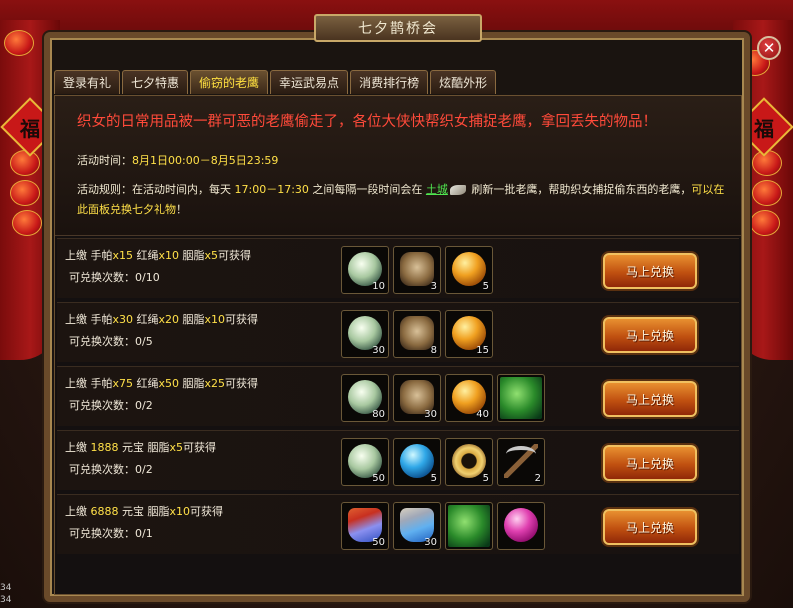 The height and width of the screenshot is (608, 793). I want to click on pickaxe-icon, so click(521, 461).